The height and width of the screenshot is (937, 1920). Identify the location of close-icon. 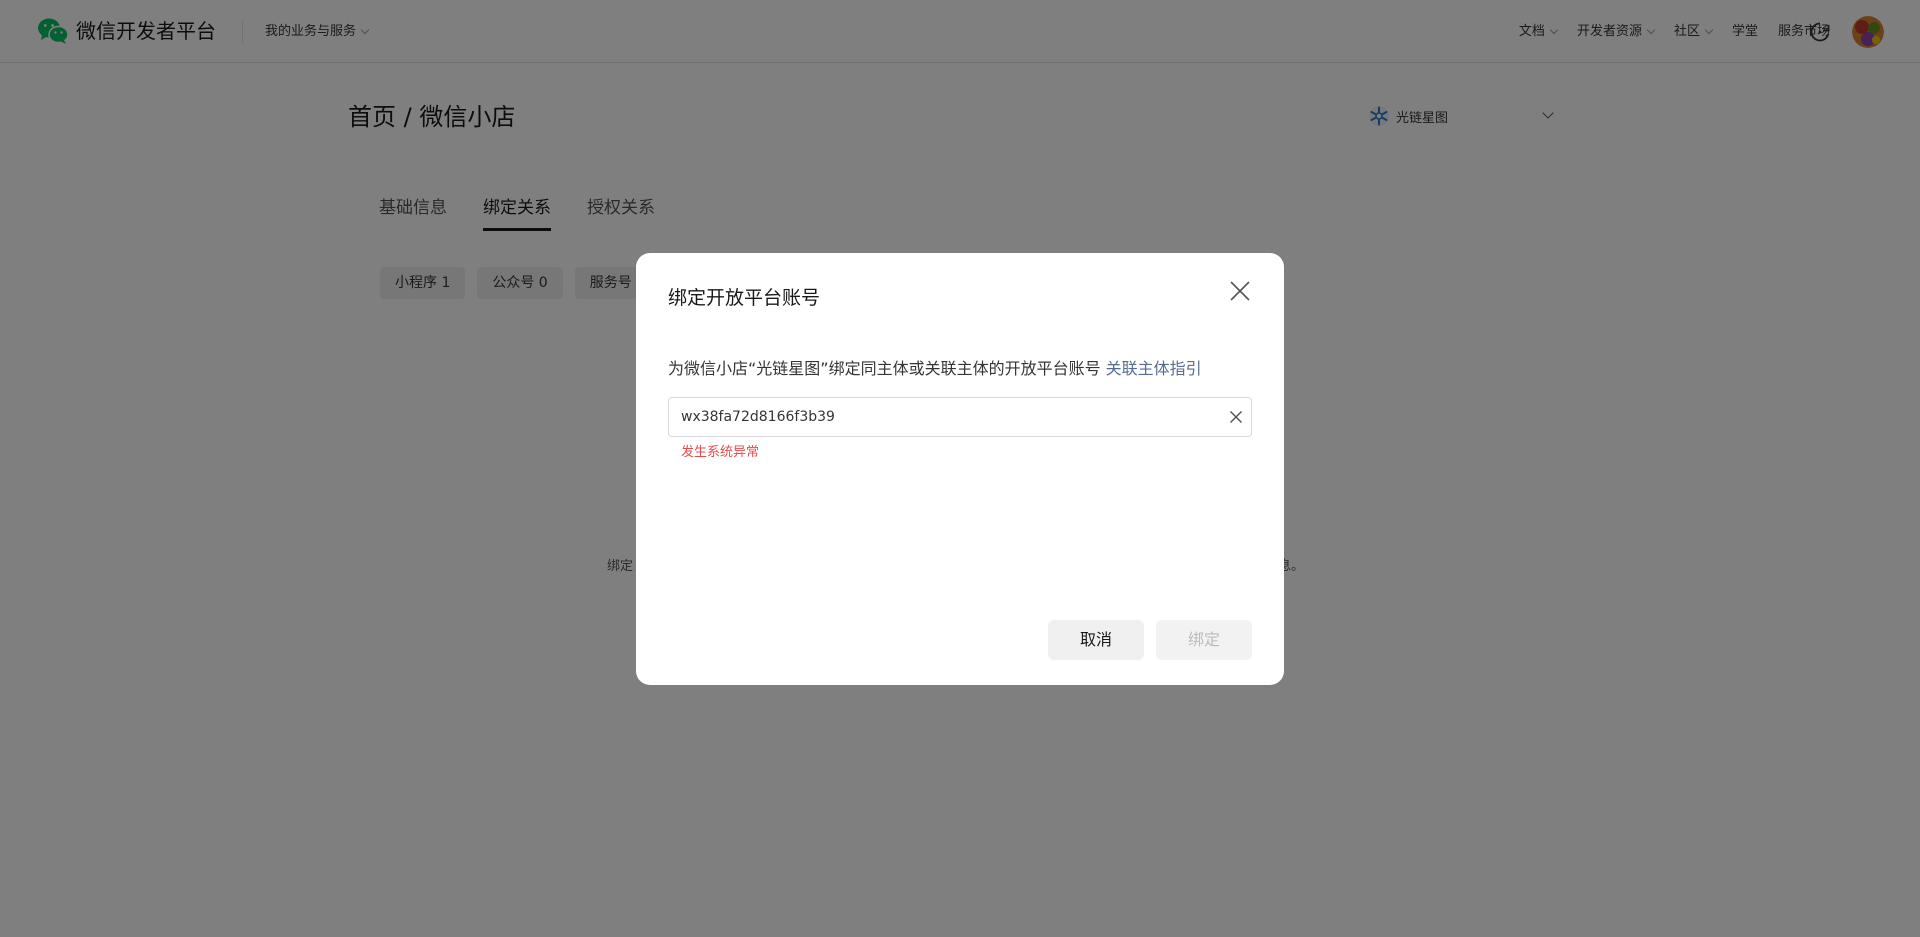
(1240, 291).